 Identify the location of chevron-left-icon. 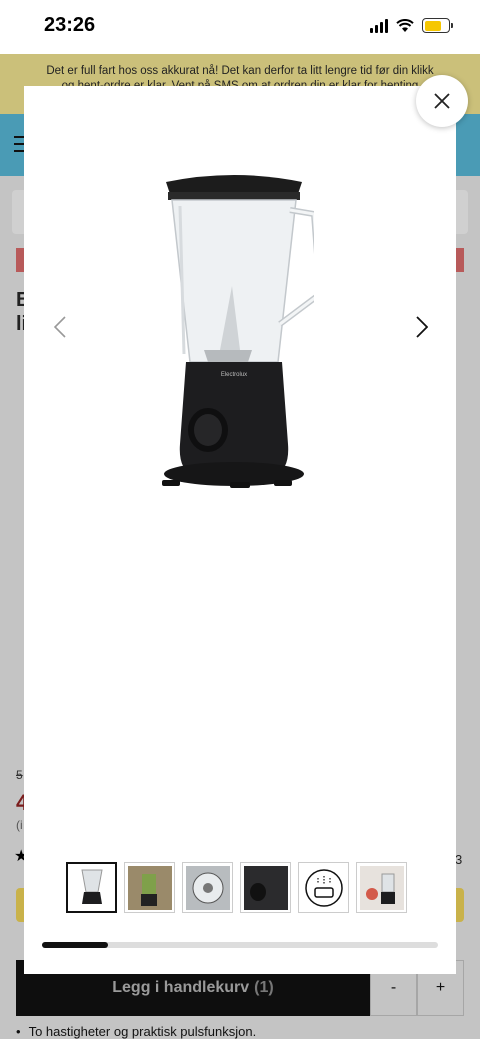
(60, 327).